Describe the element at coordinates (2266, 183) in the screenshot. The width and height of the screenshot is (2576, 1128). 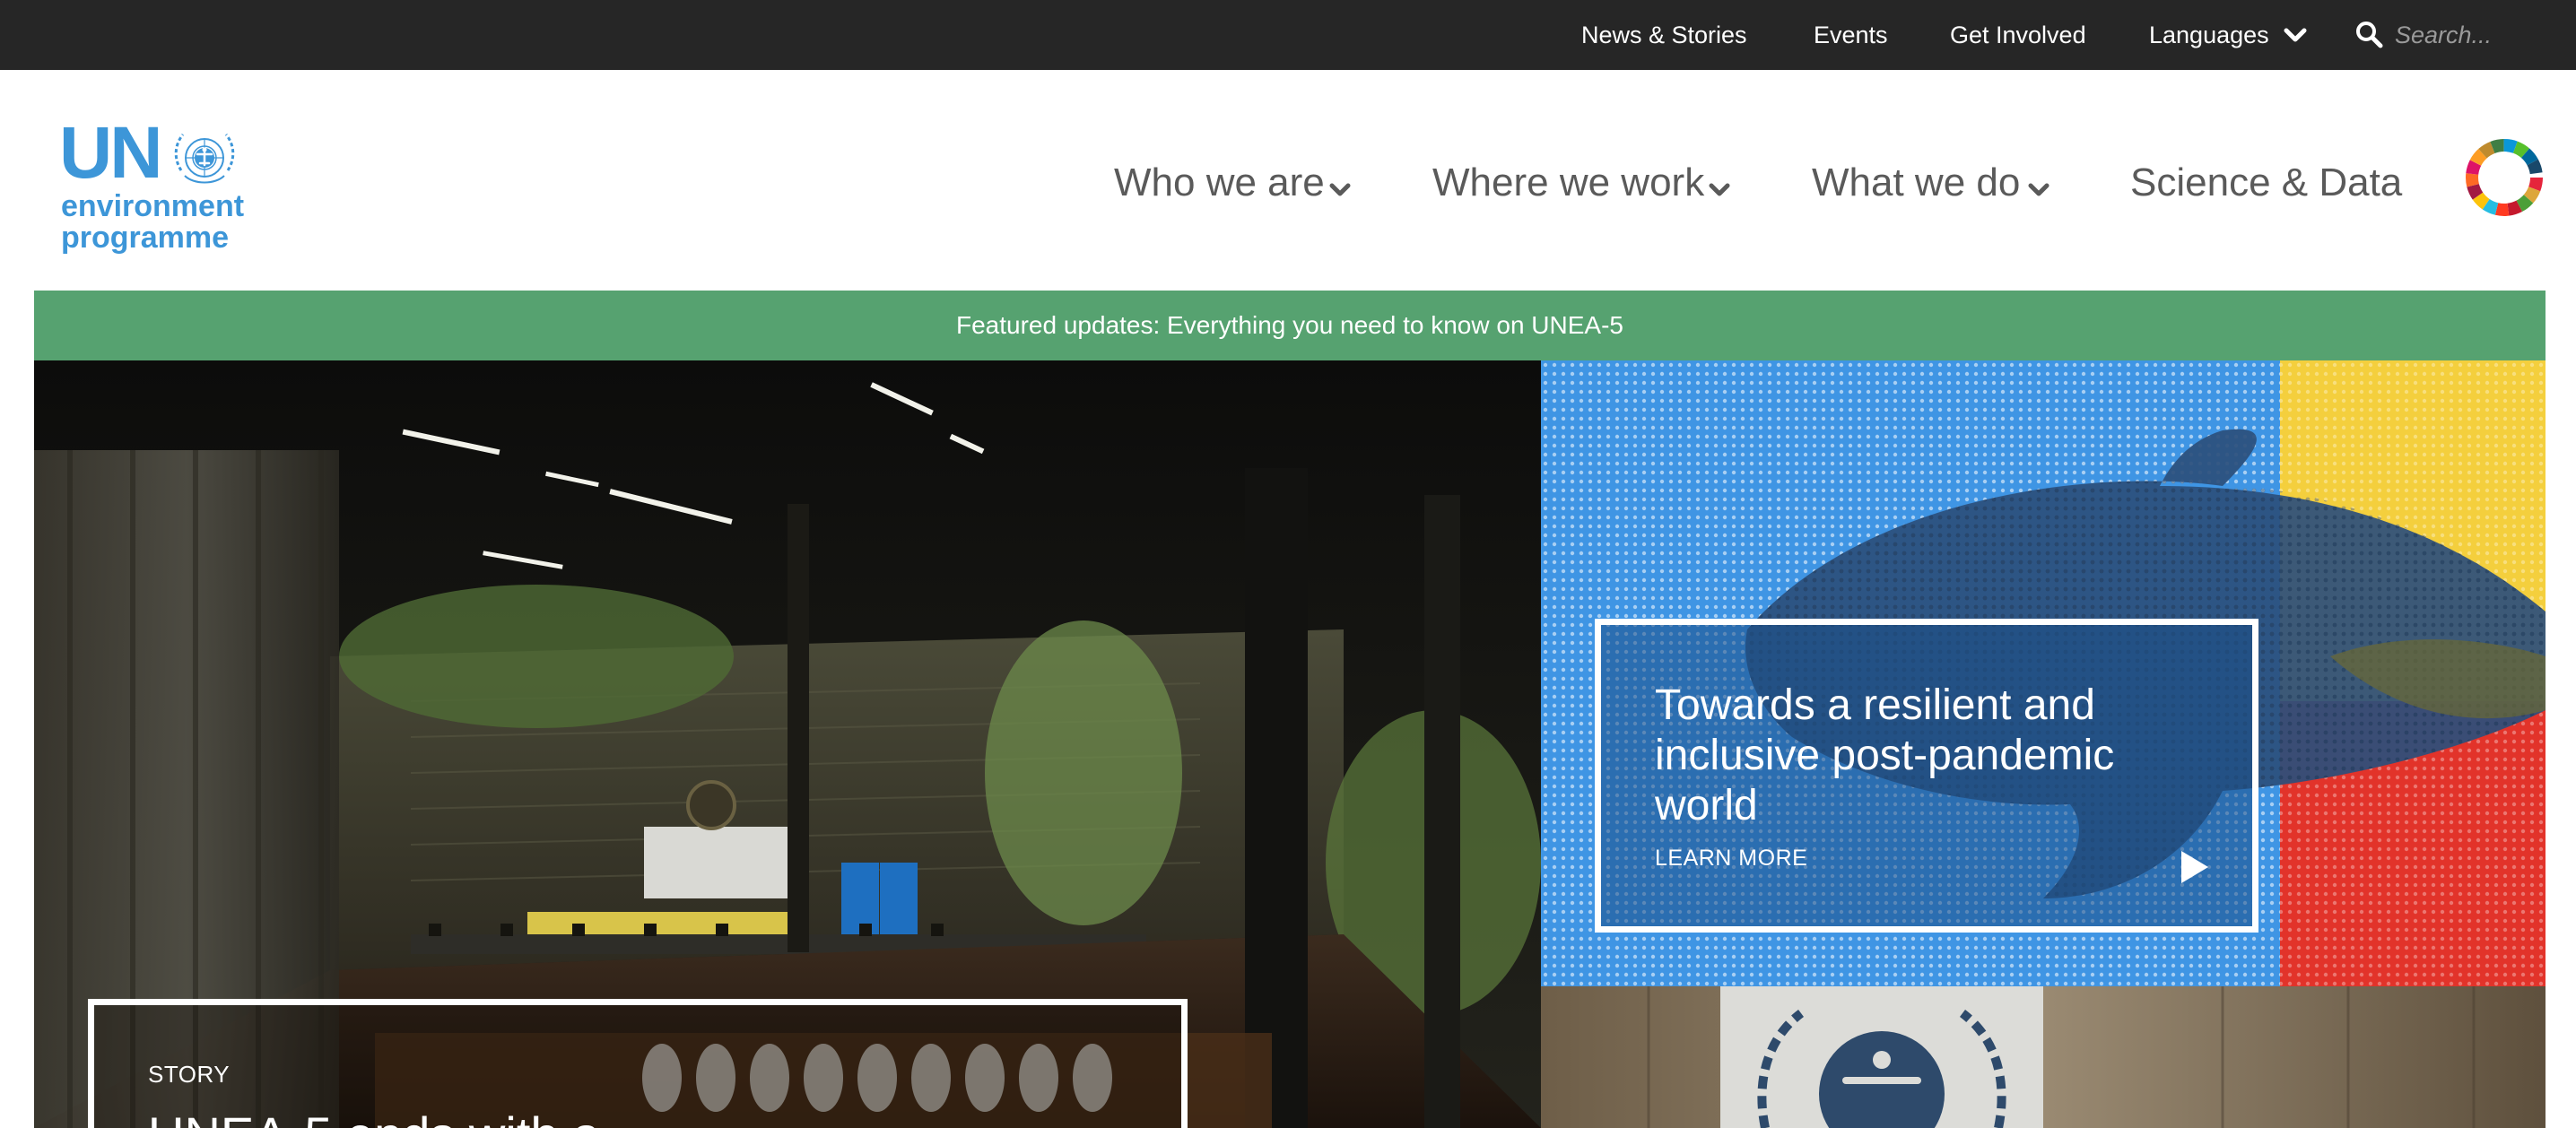
I see `nav-science-data: Science & Data` at that location.